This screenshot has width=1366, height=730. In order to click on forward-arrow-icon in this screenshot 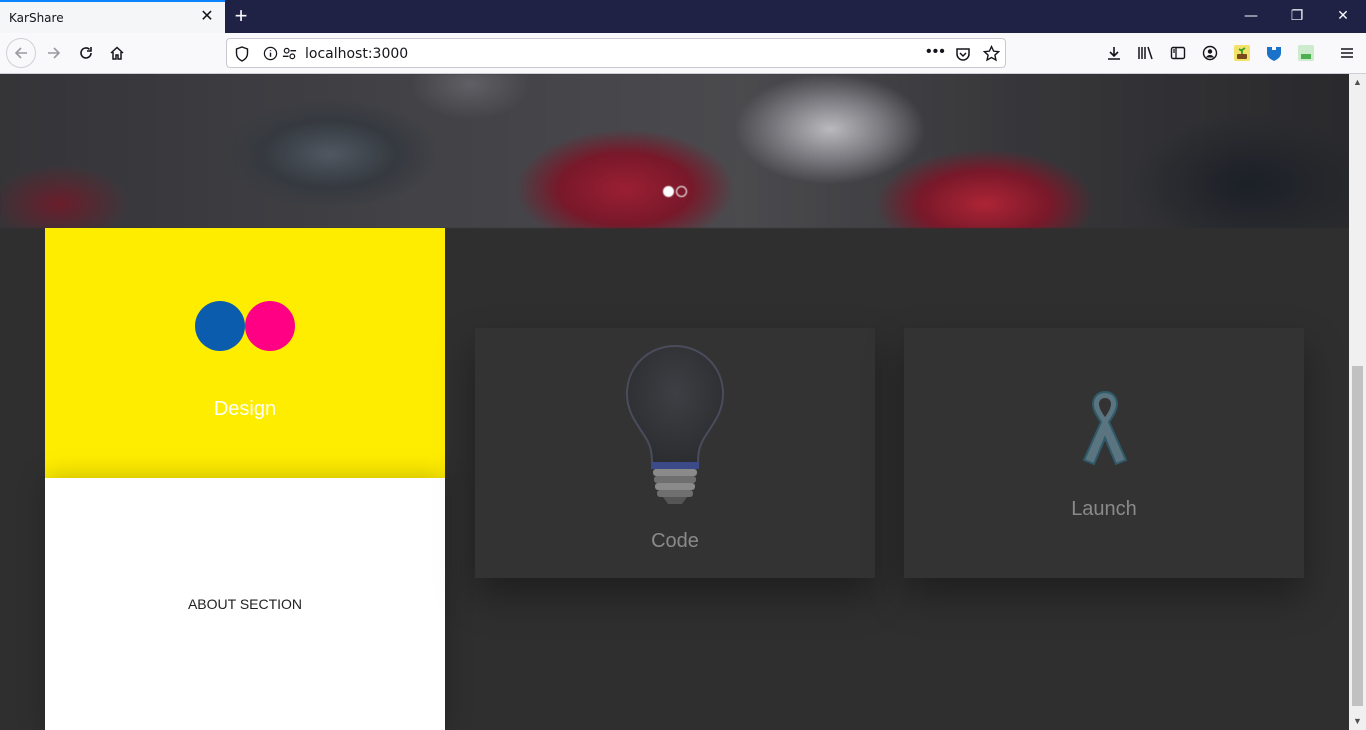, I will do `click(54, 53)`.